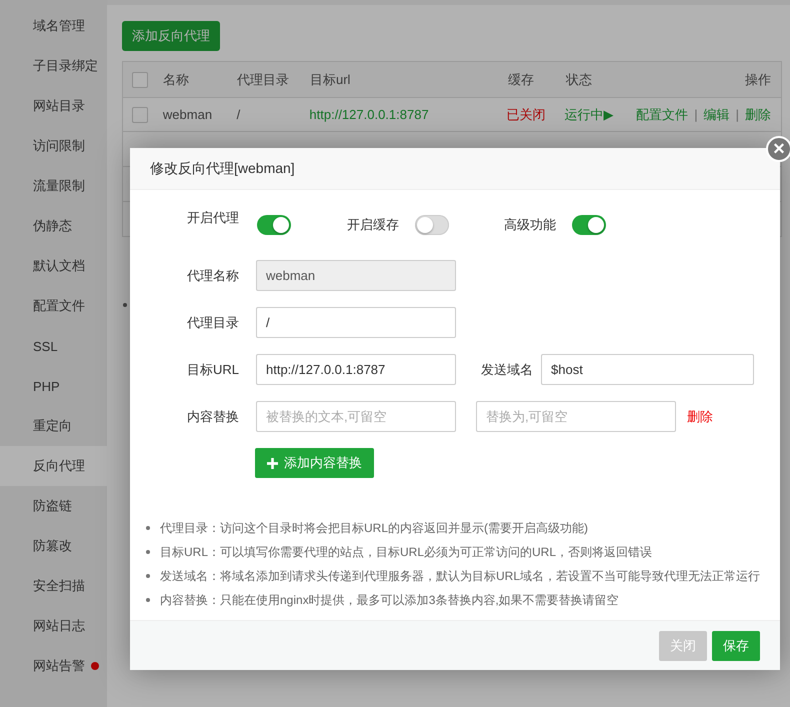  I want to click on sidebar-item: 域名管理, so click(53, 26).